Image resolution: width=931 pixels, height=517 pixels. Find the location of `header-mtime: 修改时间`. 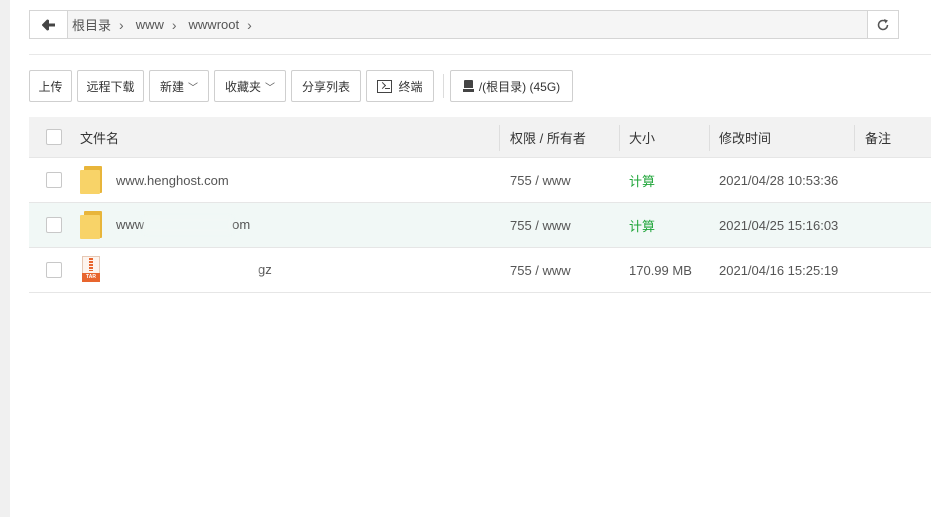

header-mtime: 修改时间 is located at coordinates (782, 137).